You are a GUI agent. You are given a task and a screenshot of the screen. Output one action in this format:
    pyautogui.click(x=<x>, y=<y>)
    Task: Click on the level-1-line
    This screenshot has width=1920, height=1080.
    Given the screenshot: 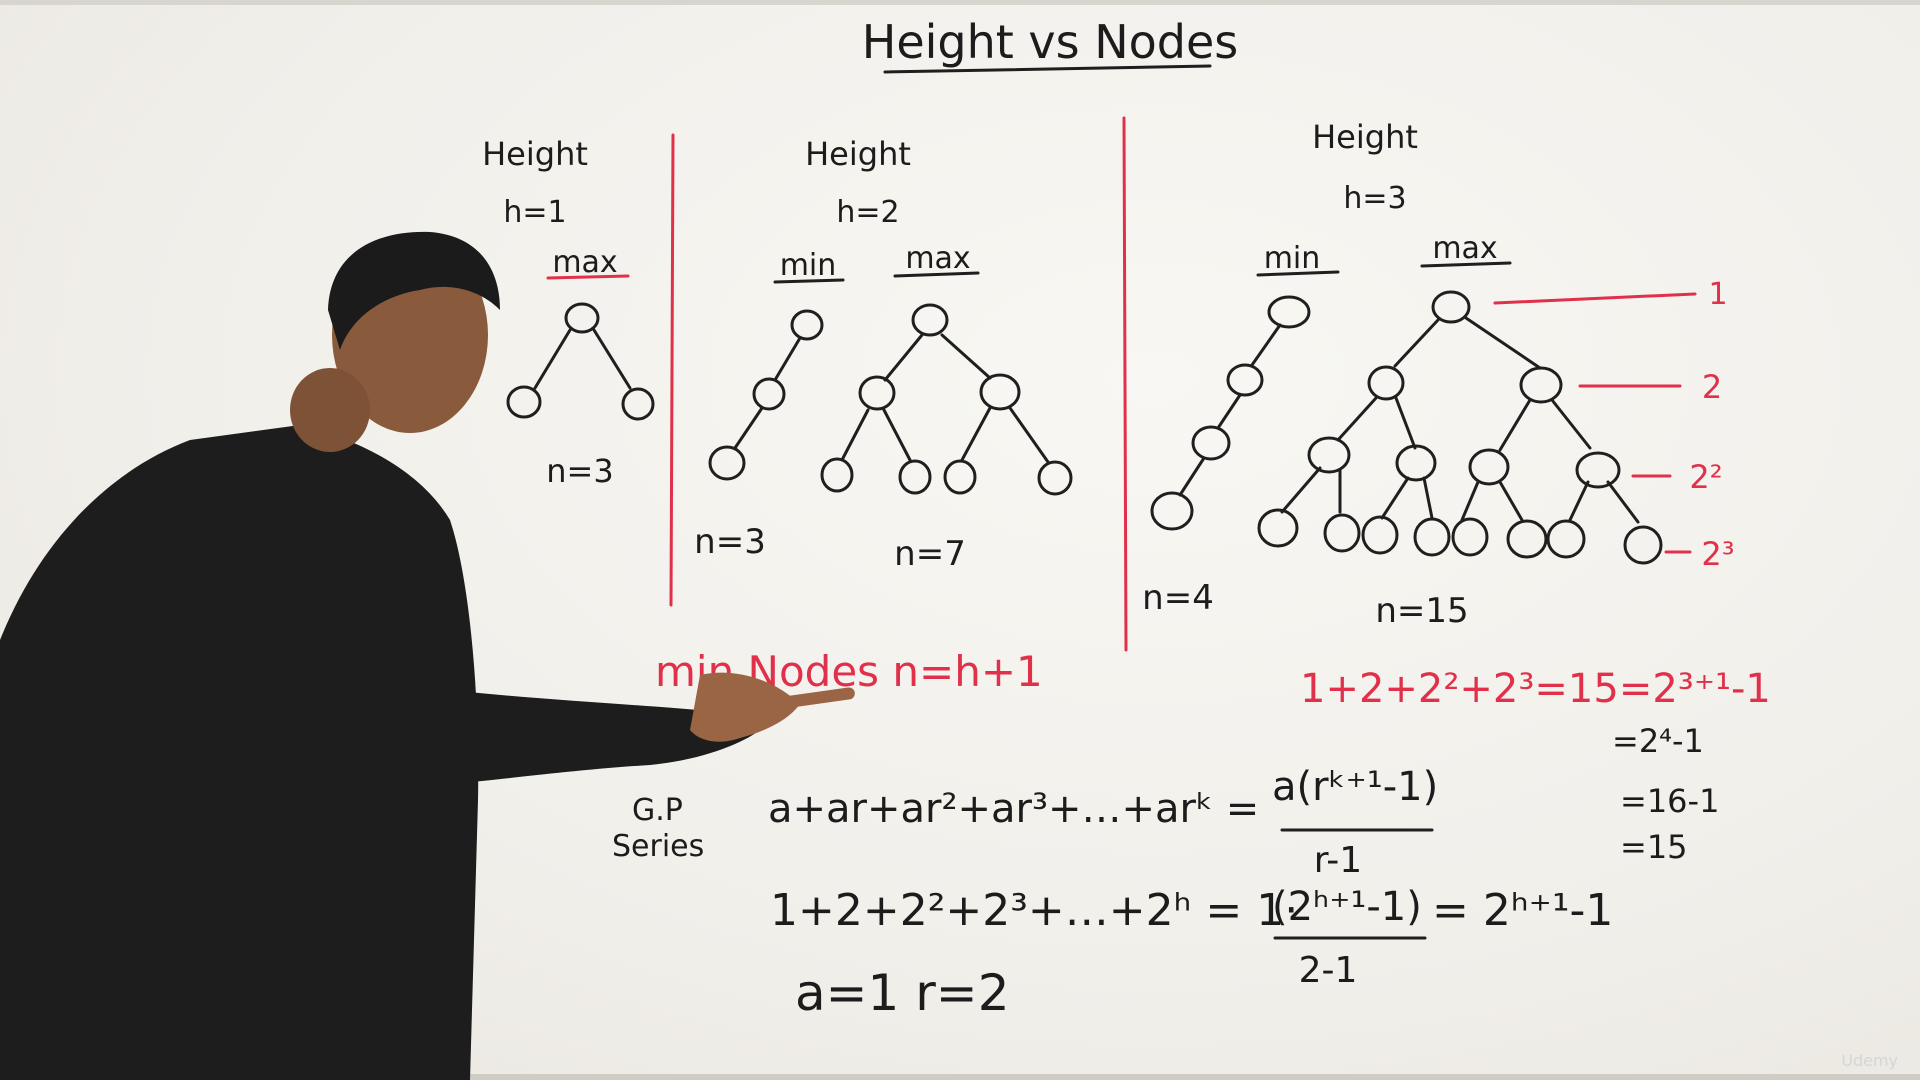 What is the action you would take?
    pyautogui.click(x=1595, y=298)
    